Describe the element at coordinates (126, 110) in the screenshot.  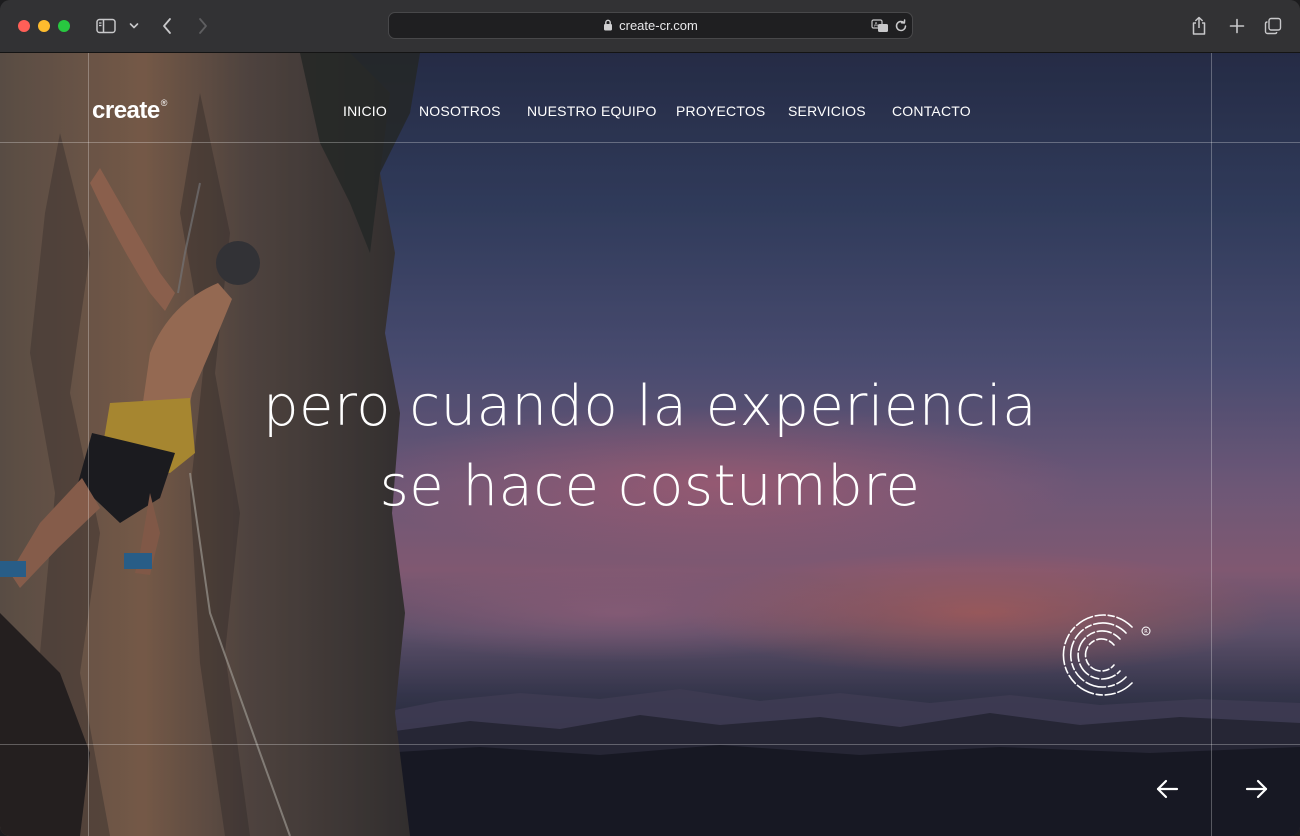
I see `logo-text: create` at that location.